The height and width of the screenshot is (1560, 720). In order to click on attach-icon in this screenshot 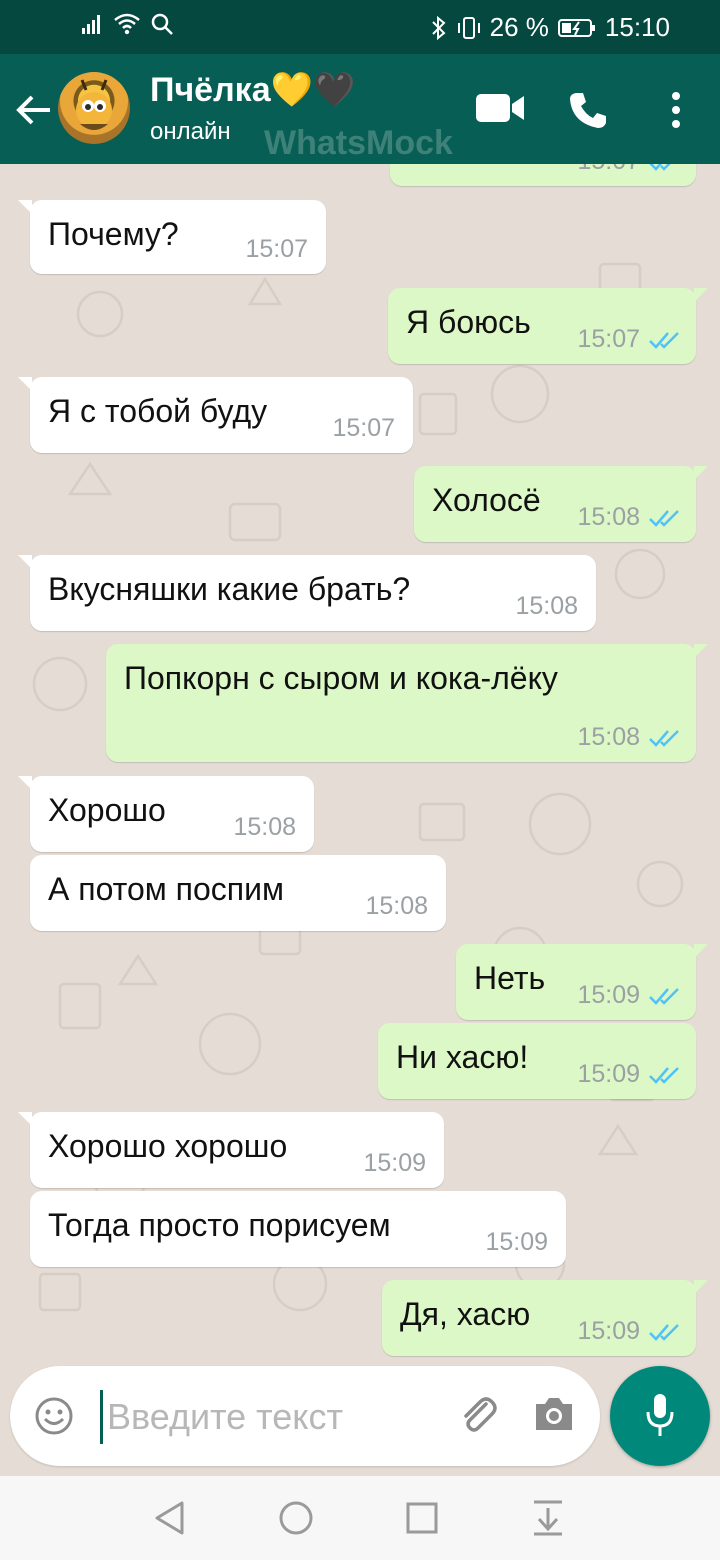, I will do `click(478, 1414)`.